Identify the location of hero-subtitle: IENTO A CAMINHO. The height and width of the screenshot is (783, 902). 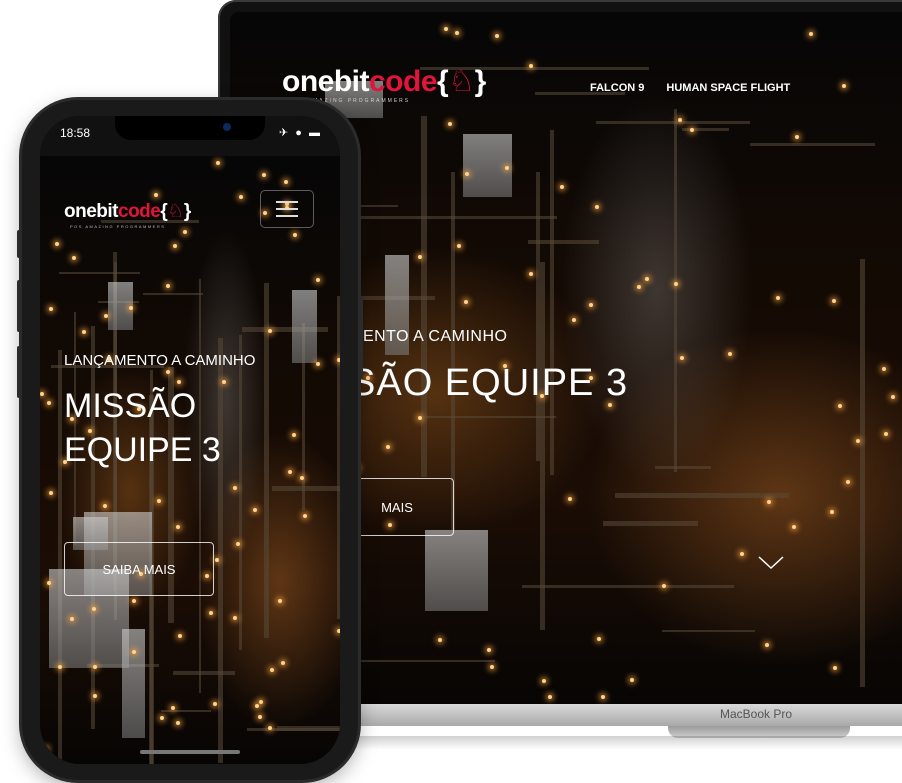
(433, 336).